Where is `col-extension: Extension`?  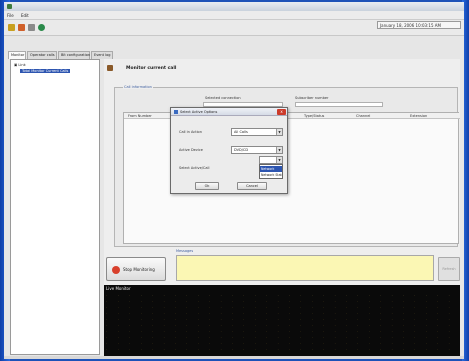
col-extension: Extension is located at coordinates (419, 116).